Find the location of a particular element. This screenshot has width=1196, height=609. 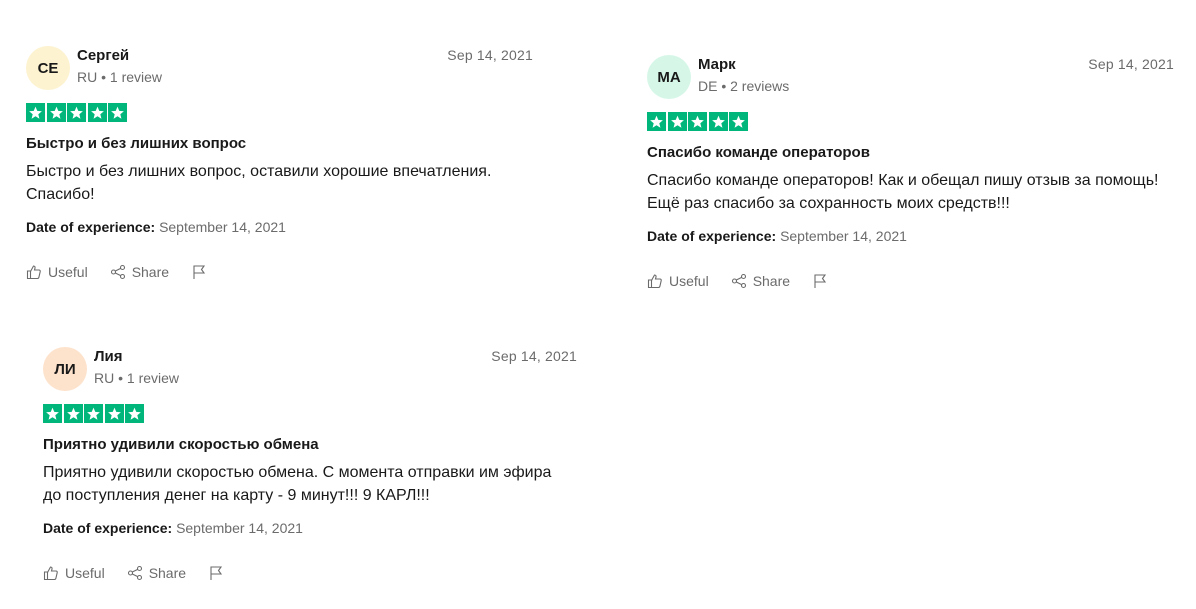

avatar: CE is located at coordinates (48, 68).